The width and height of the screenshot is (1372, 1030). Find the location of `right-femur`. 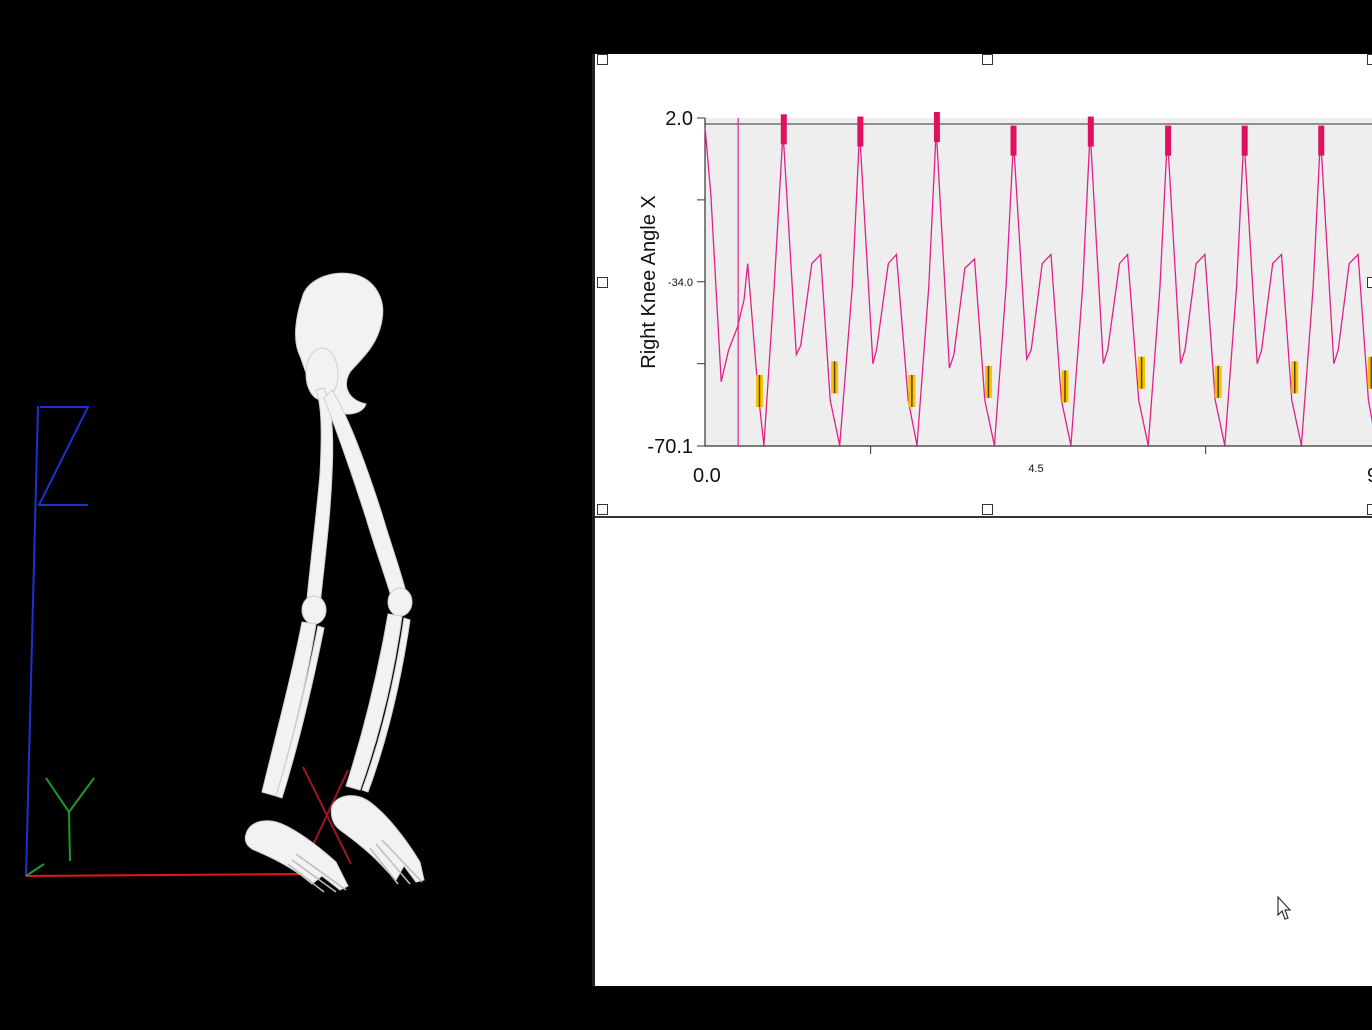

right-femur is located at coordinates (366, 498).